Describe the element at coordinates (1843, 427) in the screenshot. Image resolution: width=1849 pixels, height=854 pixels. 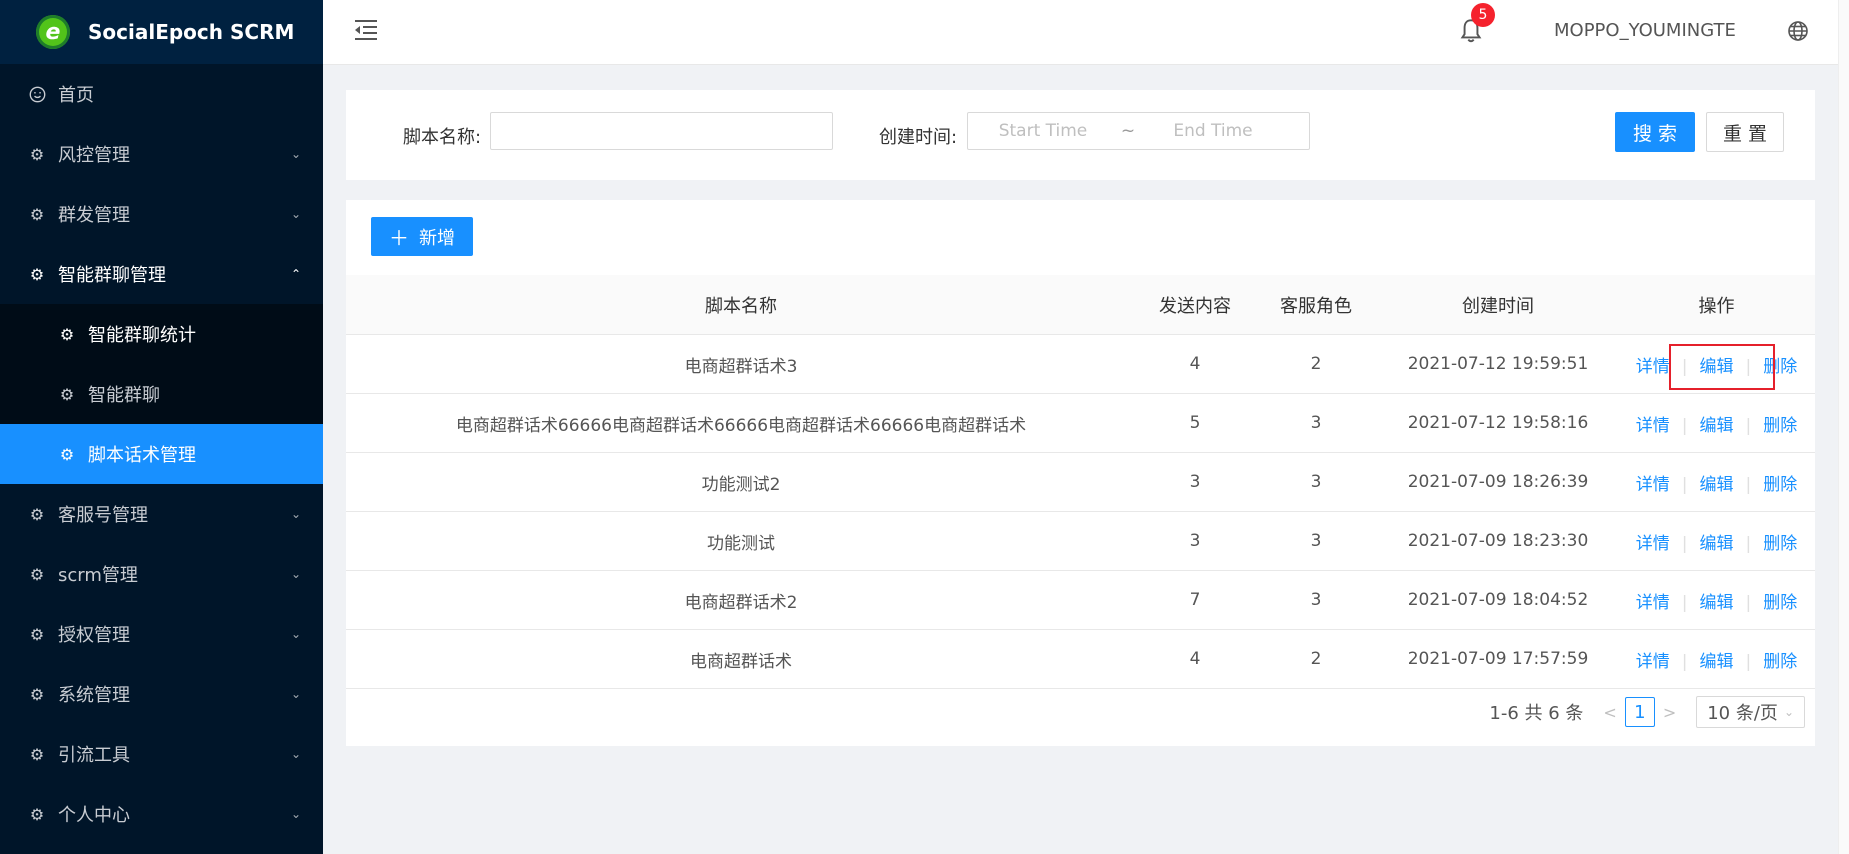
I see `page-scrollbar` at that location.